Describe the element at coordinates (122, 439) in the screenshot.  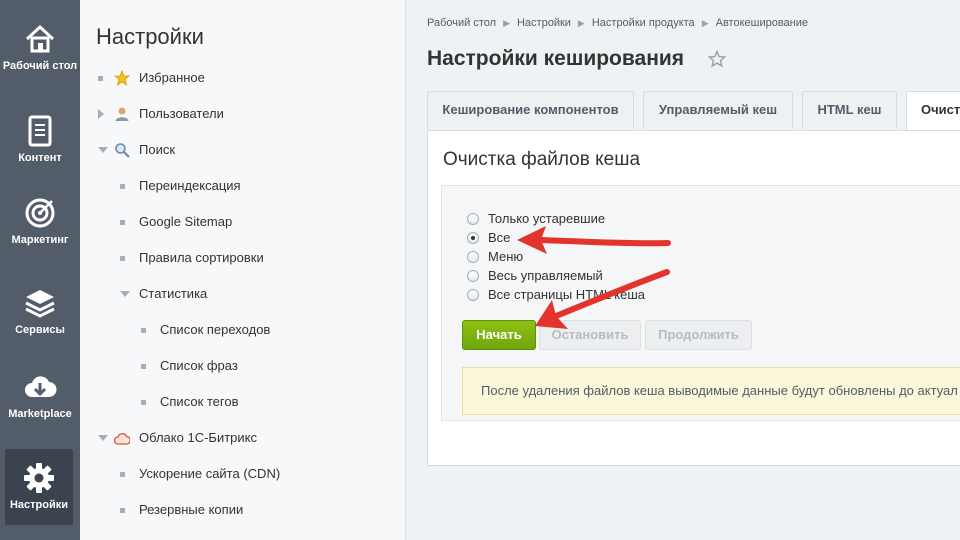
I see `cloud-icon` at that location.